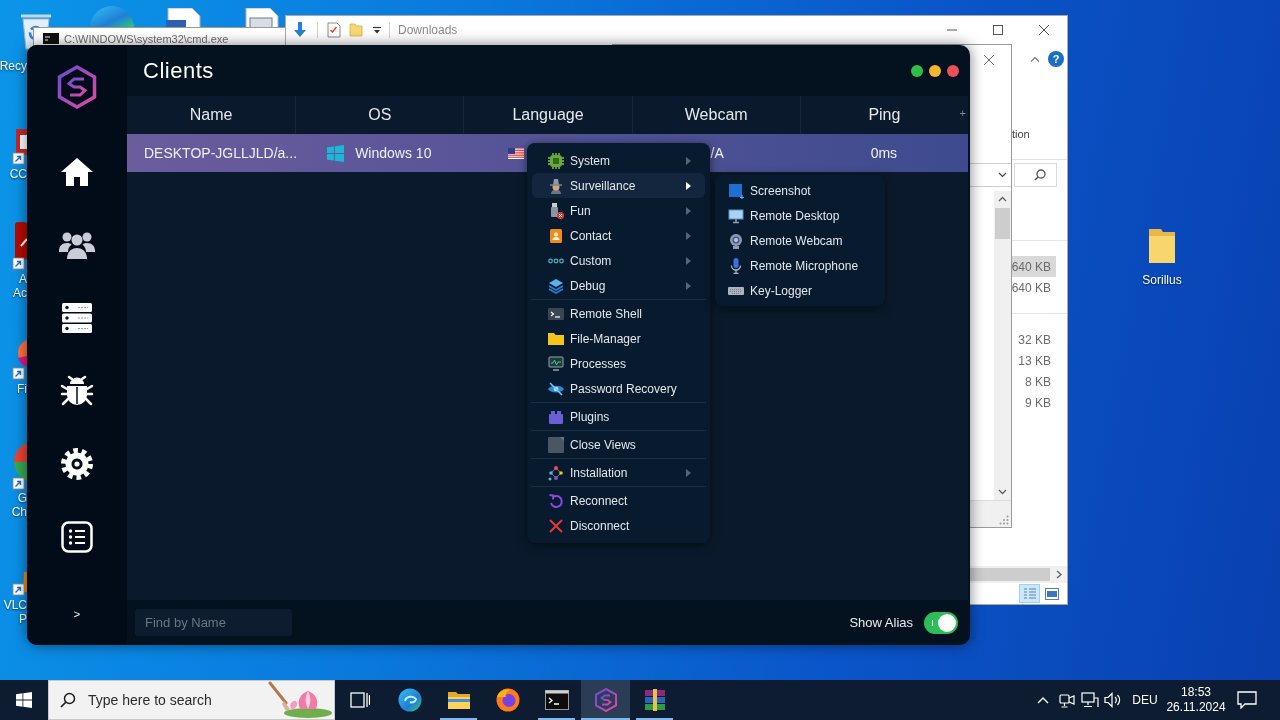 The width and height of the screenshot is (1280, 720). I want to click on usb-drive-icon, so click(556, 210).